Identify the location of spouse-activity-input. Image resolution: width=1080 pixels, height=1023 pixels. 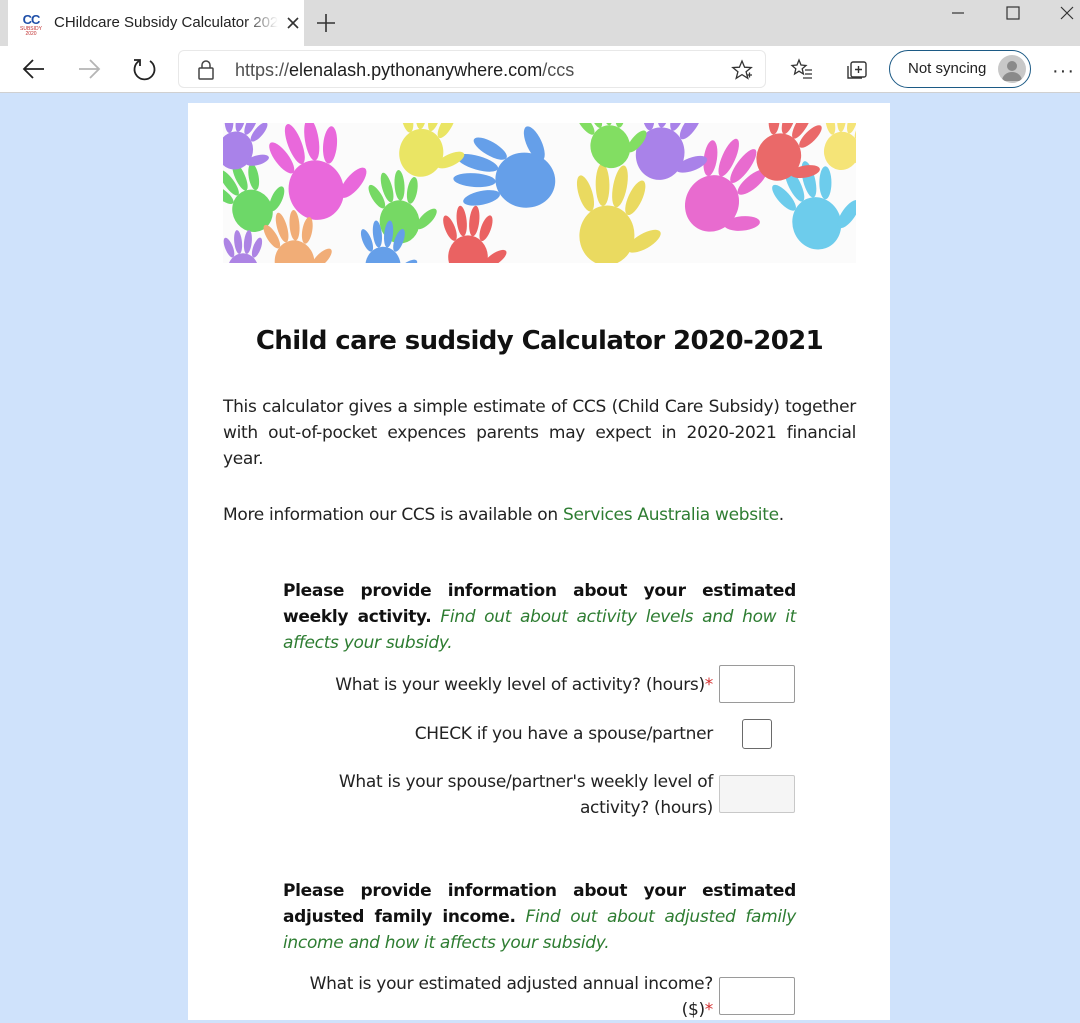
(757, 794).